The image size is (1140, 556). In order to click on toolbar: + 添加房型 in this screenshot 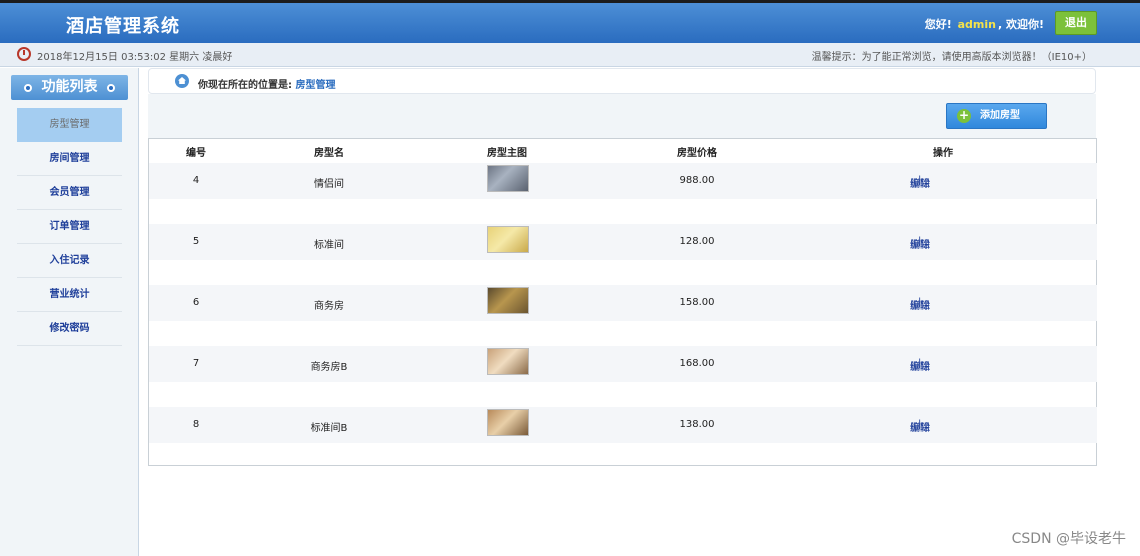, I will do `click(622, 116)`.